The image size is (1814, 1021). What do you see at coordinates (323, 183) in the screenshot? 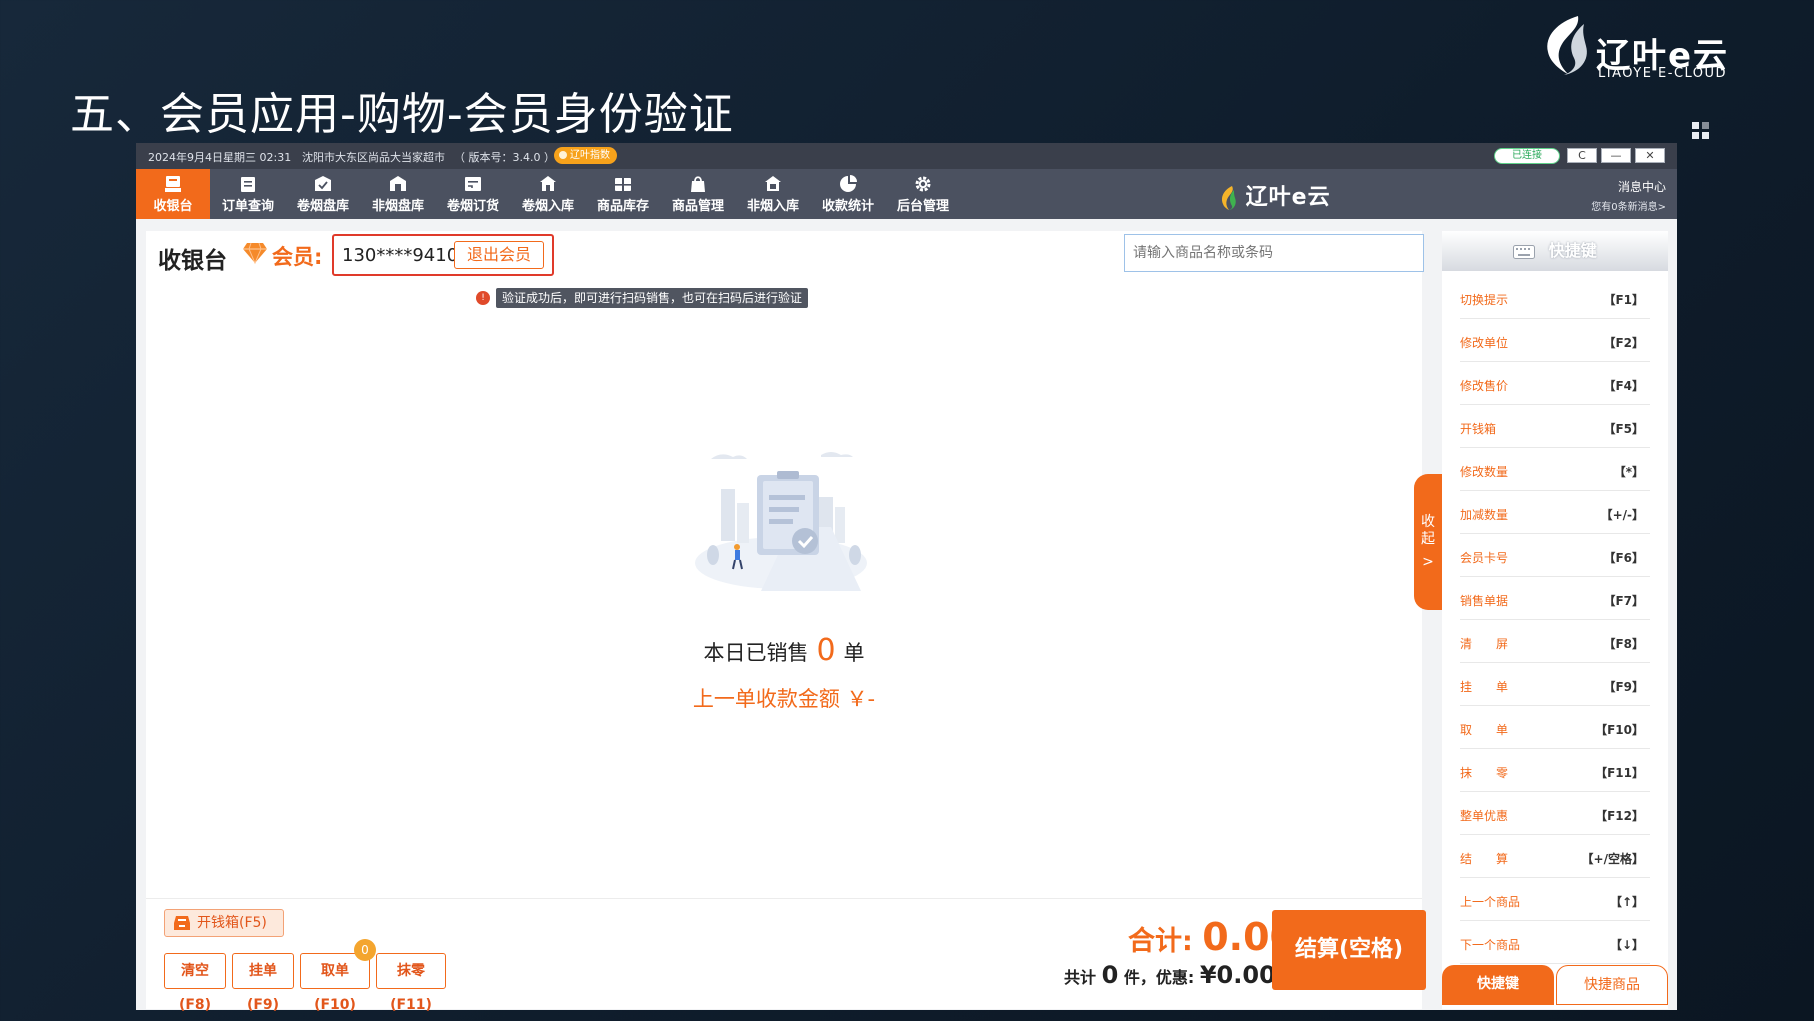
I see `cigarette-inventory-icon` at bounding box center [323, 183].